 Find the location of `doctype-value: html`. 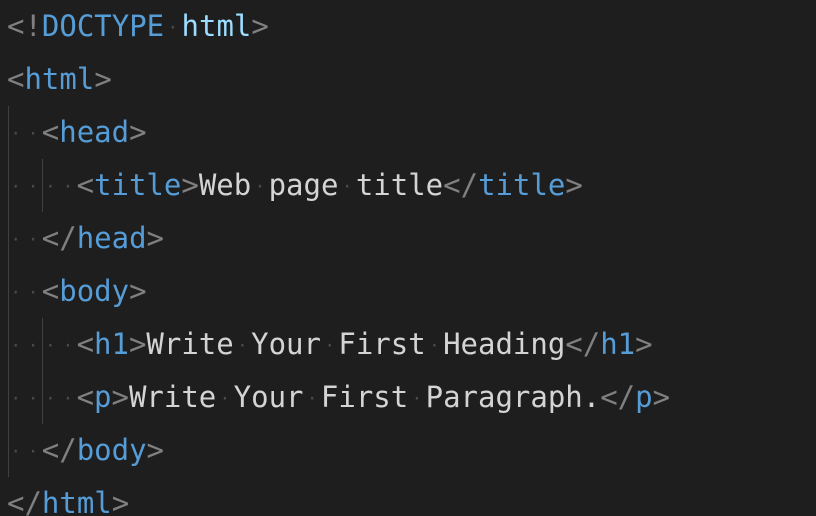

doctype-value: html is located at coordinates (216, 26).